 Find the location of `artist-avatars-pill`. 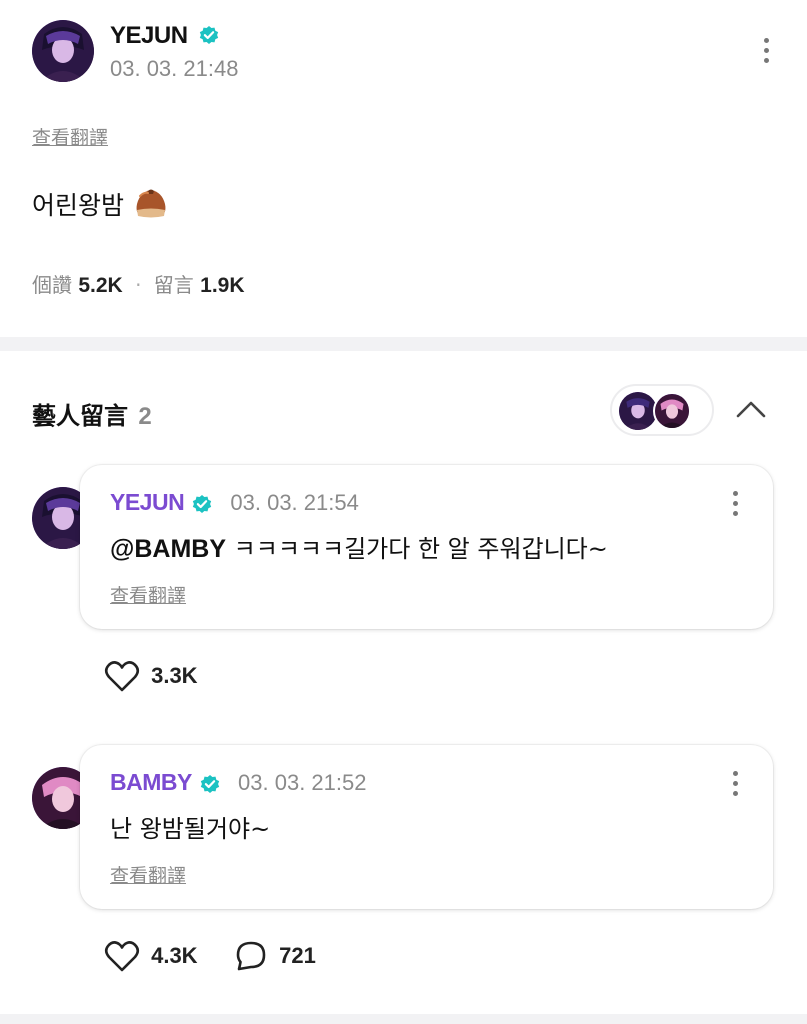

artist-avatars-pill is located at coordinates (662, 410).